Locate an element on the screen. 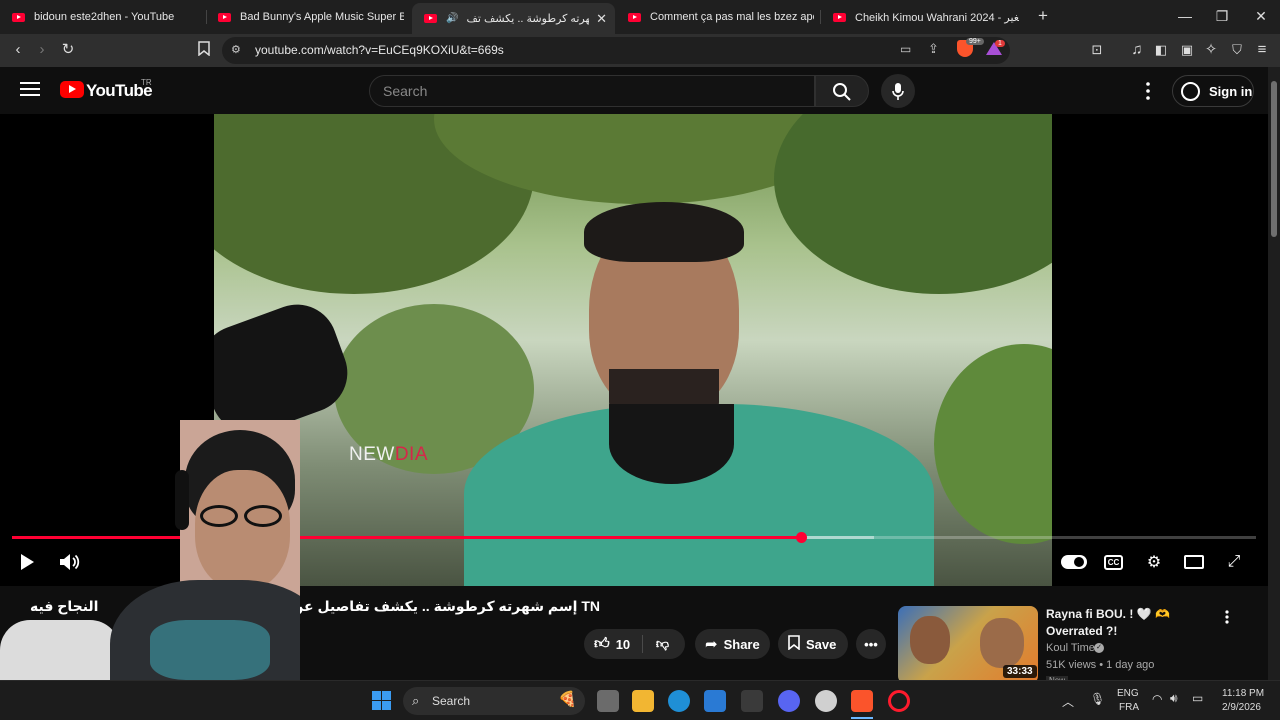 This screenshot has width=1280, height=720. reader-mode-icon: ⊡ is located at coordinates (1097, 50).